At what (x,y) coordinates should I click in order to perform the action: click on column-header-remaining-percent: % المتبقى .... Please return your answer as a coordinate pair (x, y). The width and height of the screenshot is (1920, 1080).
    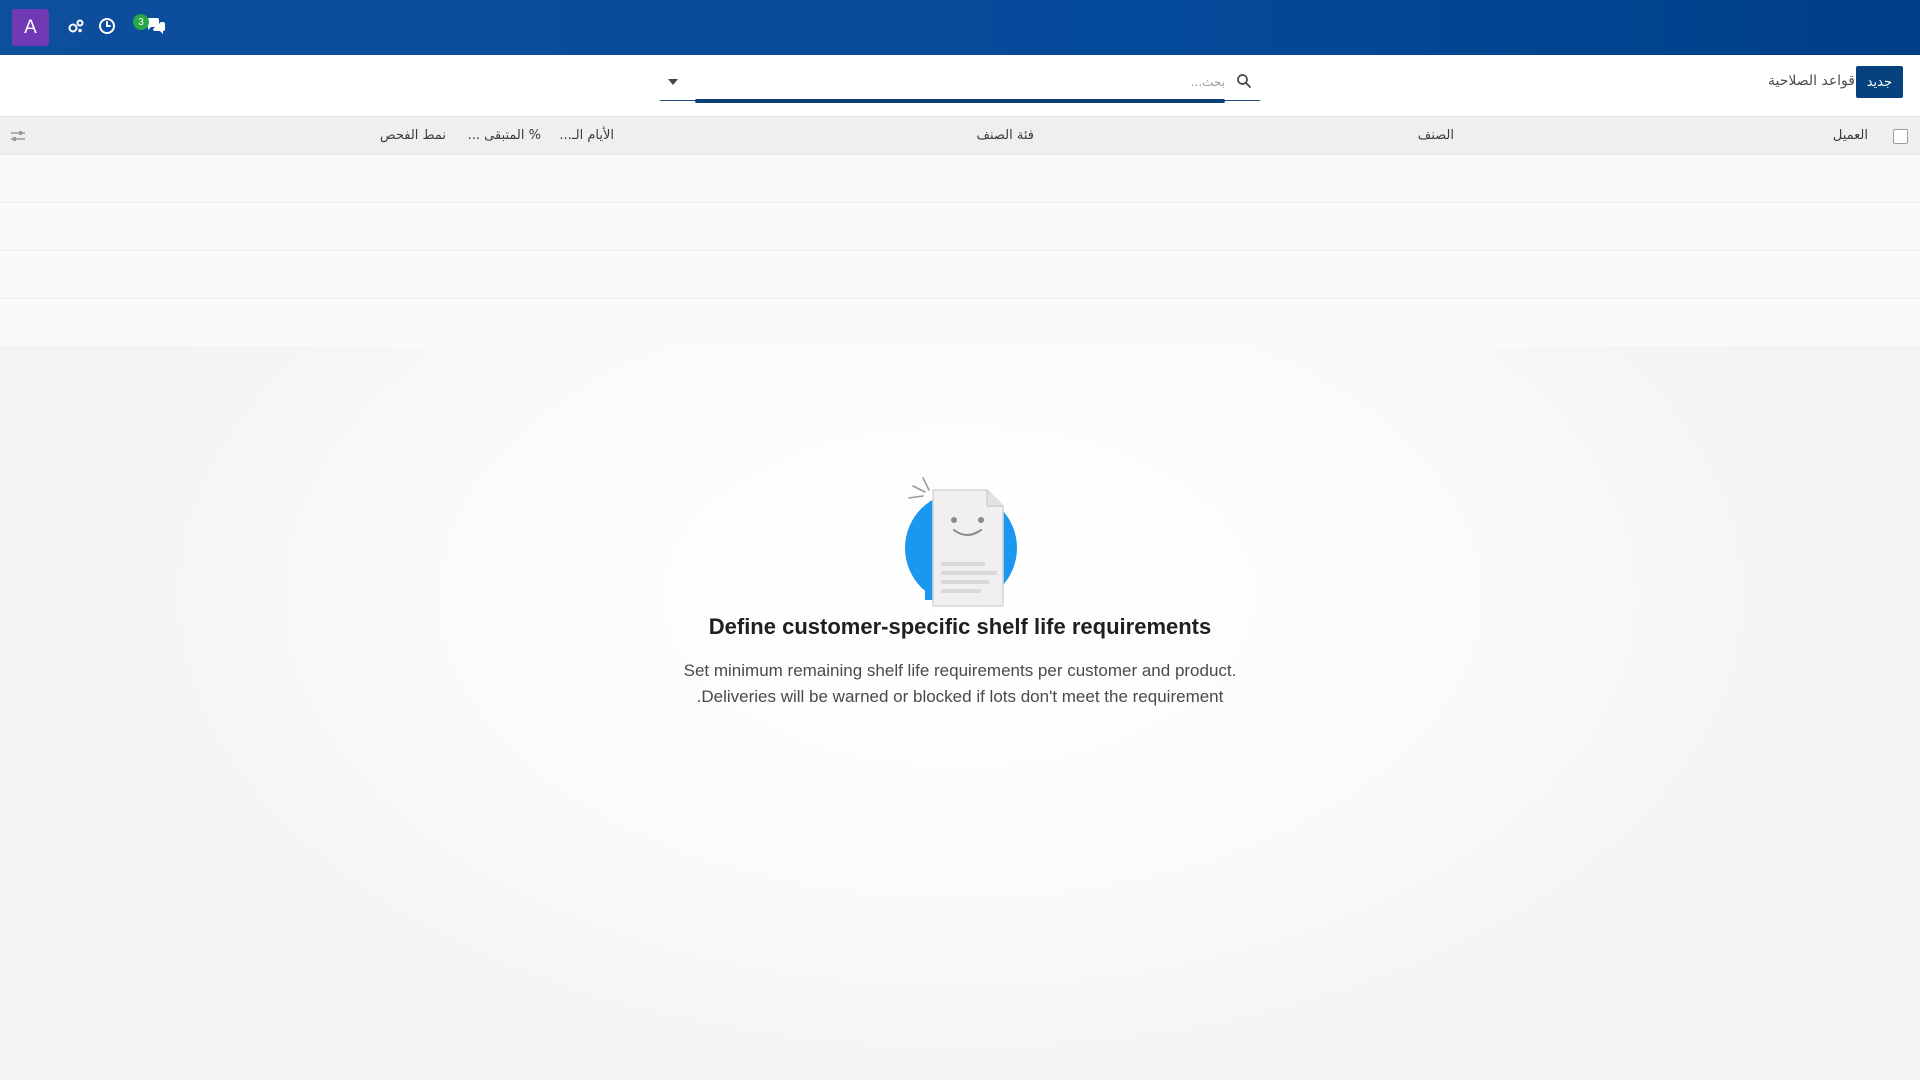
    Looking at the image, I should click on (504, 135).